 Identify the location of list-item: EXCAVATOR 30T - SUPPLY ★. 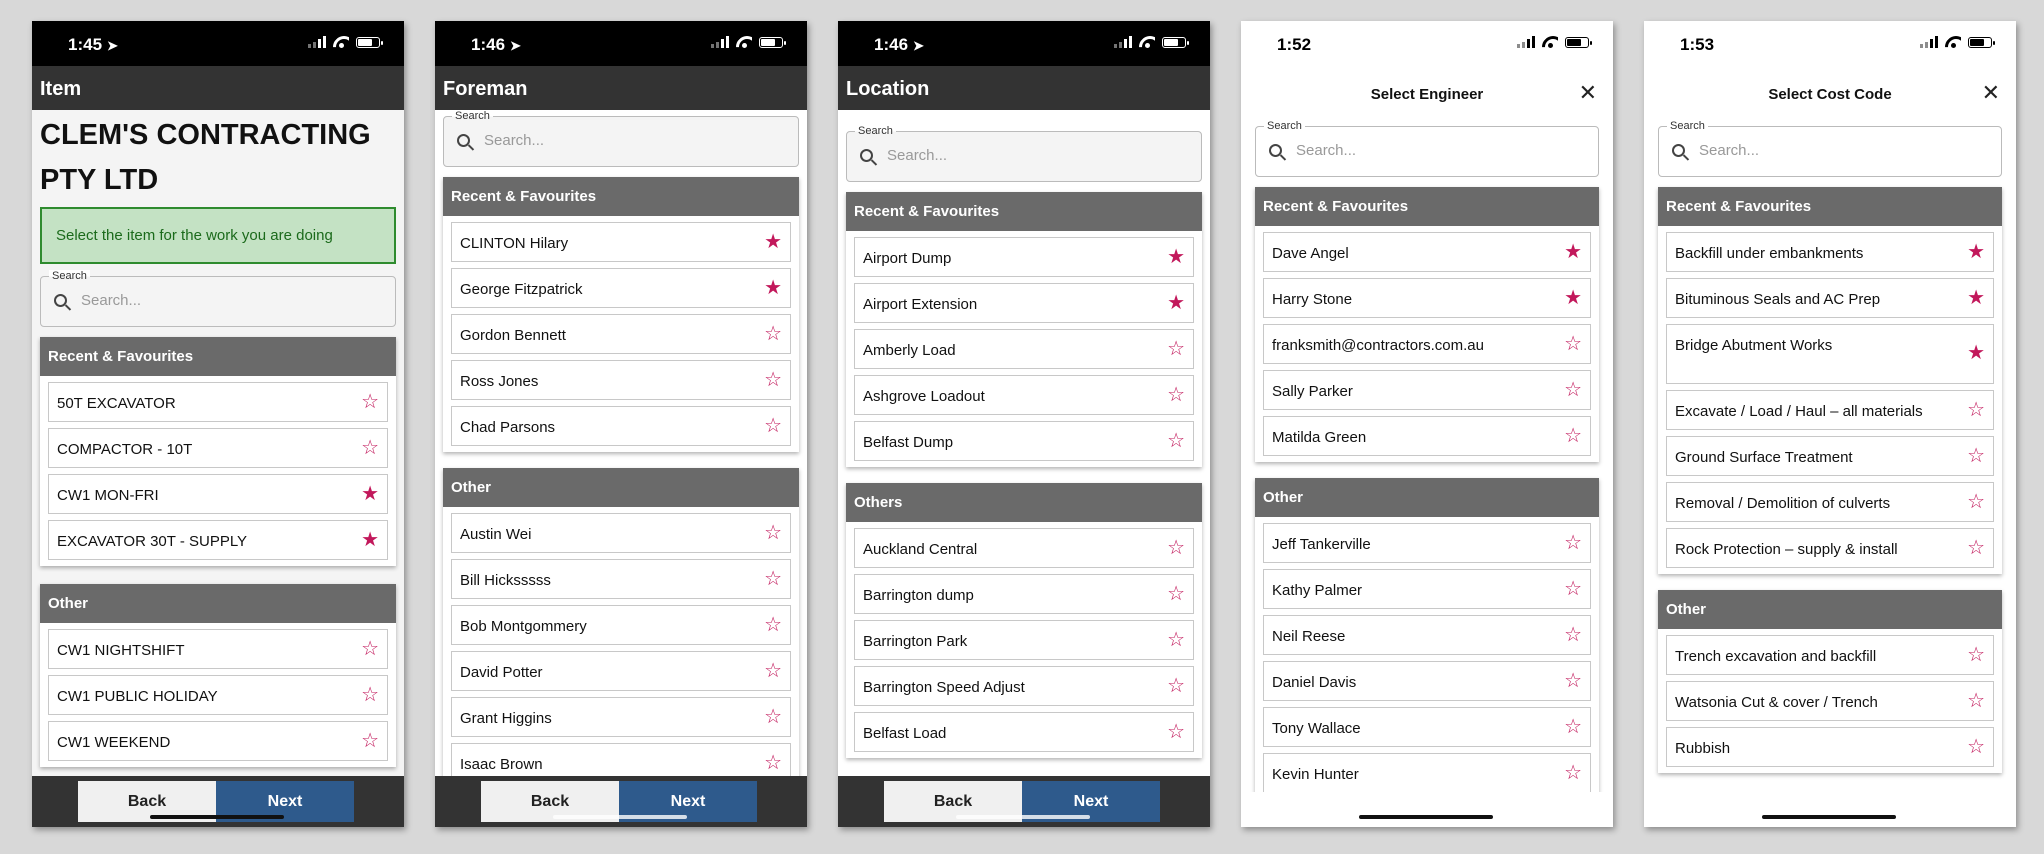
(218, 540).